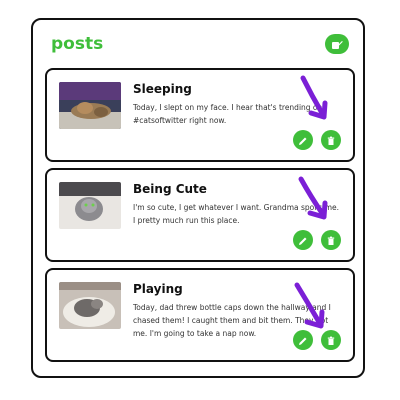 The image size is (400, 400). I want to click on post-title: Playing, so click(158, 289).